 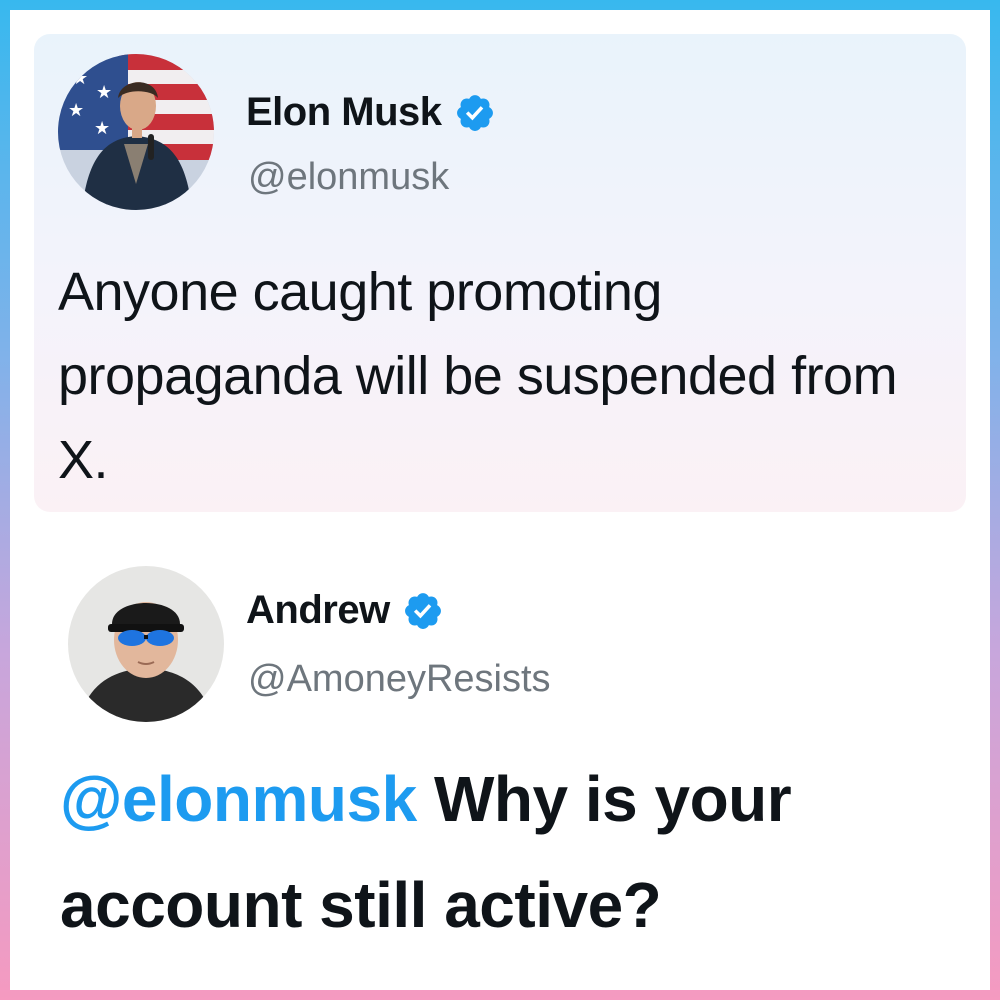 I want to click on andrew-avatar, so click(x=146, y=644).